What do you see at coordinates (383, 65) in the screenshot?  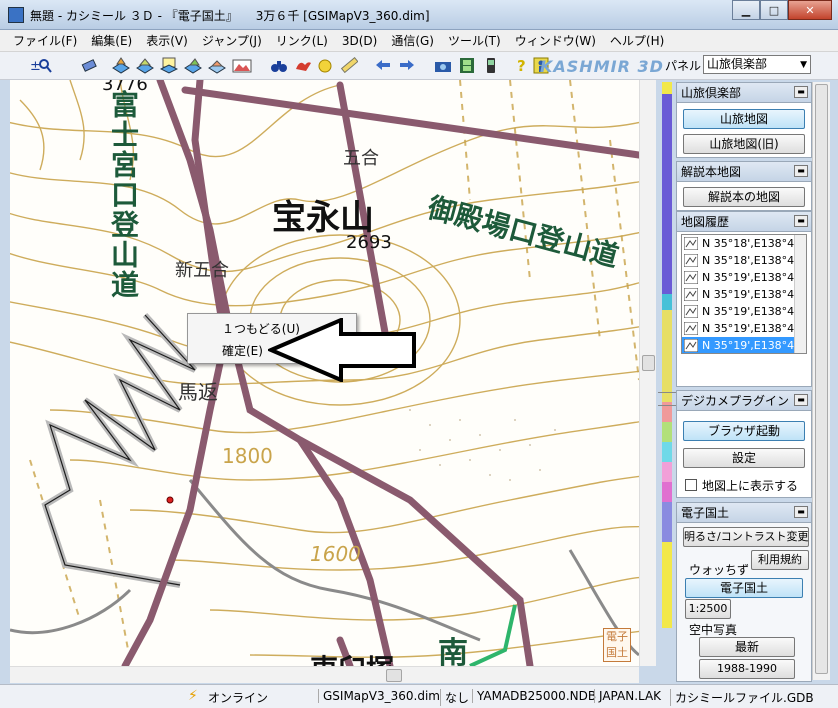 I see `back-arrow-icon` at bounding box center [383, 65].